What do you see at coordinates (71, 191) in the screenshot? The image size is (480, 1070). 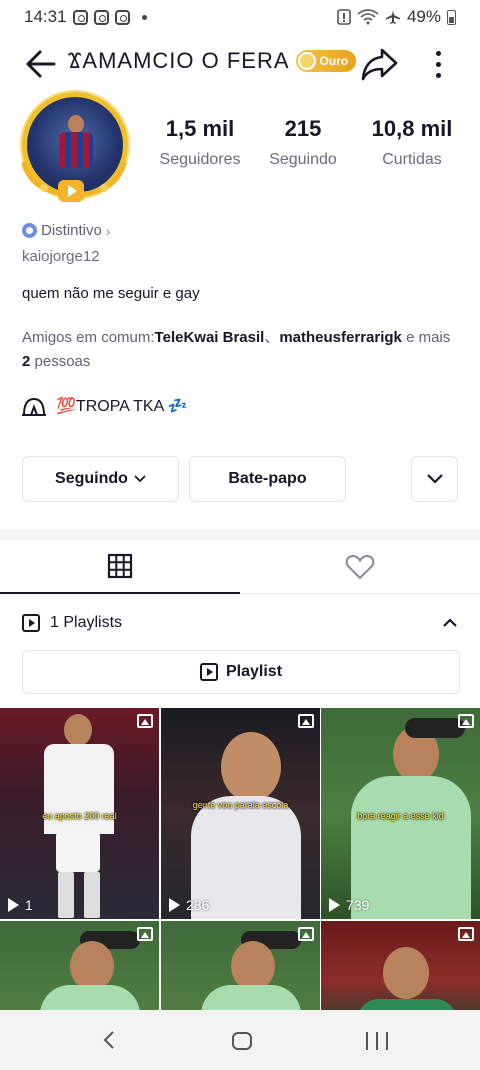 I see `live-play-badge-icon` at bounding box center [71, 191].